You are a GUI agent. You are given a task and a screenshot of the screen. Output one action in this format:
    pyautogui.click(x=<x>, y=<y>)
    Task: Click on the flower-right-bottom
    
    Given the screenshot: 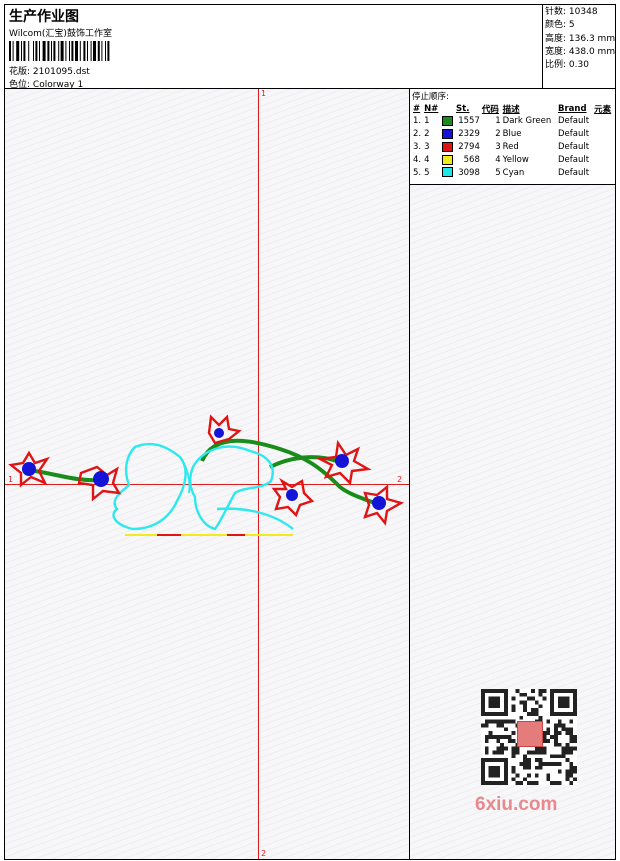 What is the action you would take?
    pyautogui.click(x=384, y=505)
    